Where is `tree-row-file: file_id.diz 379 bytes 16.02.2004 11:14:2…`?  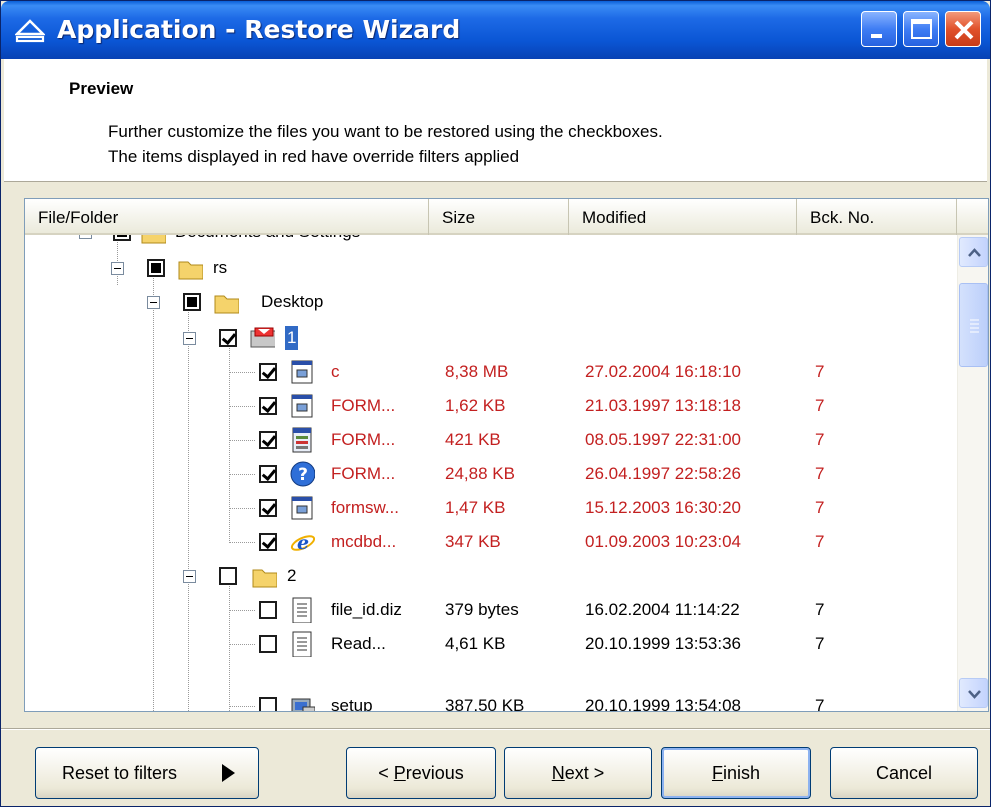 tree-row-file: file_id.diz 379 bytes 16.02.2004 11:14:2… is located at coordinates (491, 610).